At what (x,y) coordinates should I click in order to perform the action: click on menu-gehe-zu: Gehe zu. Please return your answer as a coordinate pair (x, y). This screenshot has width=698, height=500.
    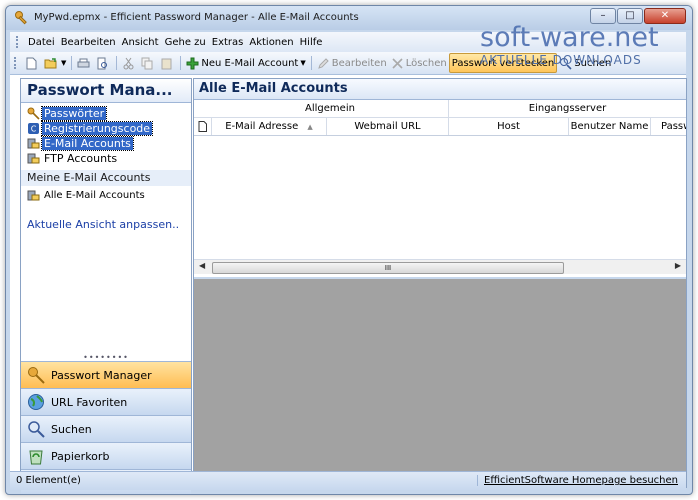
    Looking at the image, I should click on (185, 42).